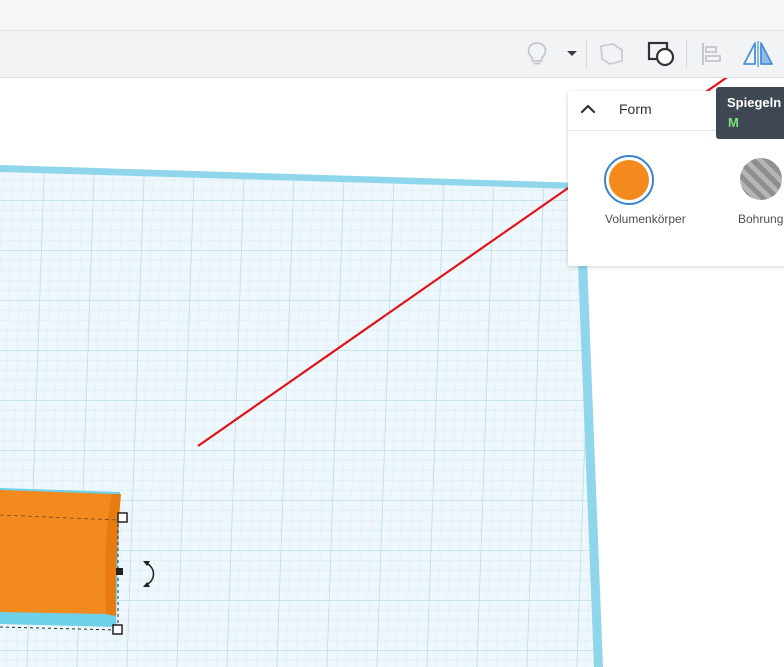 The width and height of the screenshot is (784, 667). I want to click on cube-outline-icon, so click(611, 54).